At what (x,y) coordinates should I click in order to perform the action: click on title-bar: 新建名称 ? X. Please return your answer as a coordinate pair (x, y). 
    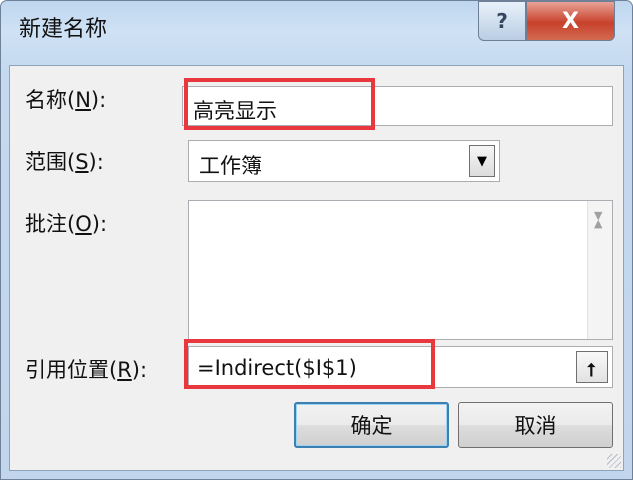
    Looking at the image, I should click on (316, 33).